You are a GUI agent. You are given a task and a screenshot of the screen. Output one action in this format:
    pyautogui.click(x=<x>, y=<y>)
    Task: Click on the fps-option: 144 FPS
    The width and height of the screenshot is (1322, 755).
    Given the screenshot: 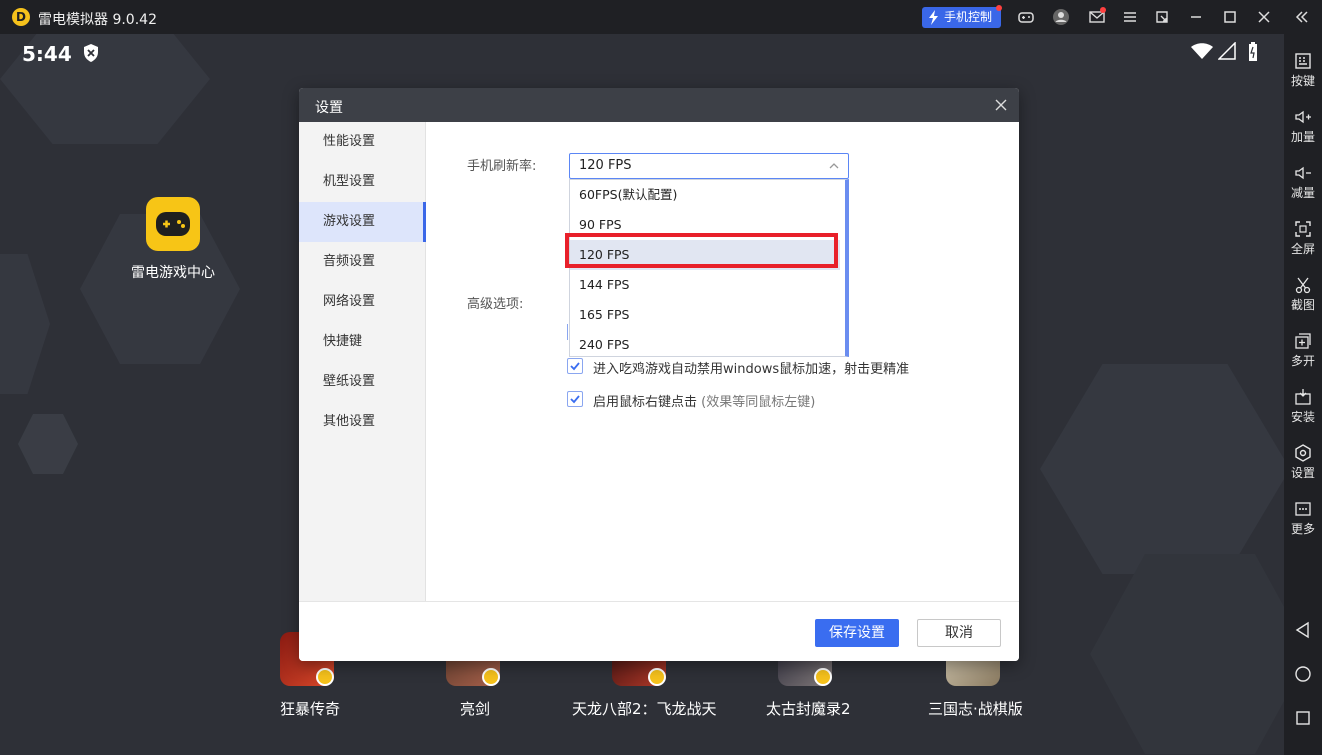 What is the action you would take?
    pyautogui.click(x=705, y=285)
    